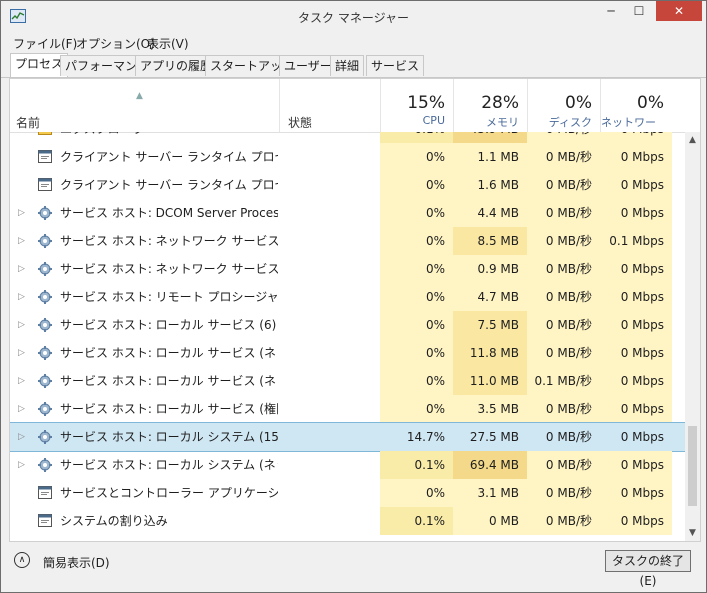  I want to click on footer-bar: ∧ 簡易表示(D) タスクの終了(E), so click(353, 566).